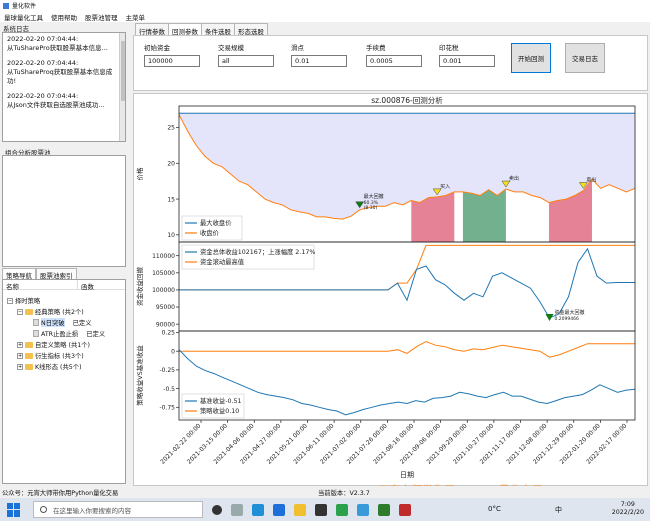 This screenshot has height=521, width=650. Describe the element at coordinates (445, 186) in the screenshot. I see `annotation-buy: 买入` at that location.